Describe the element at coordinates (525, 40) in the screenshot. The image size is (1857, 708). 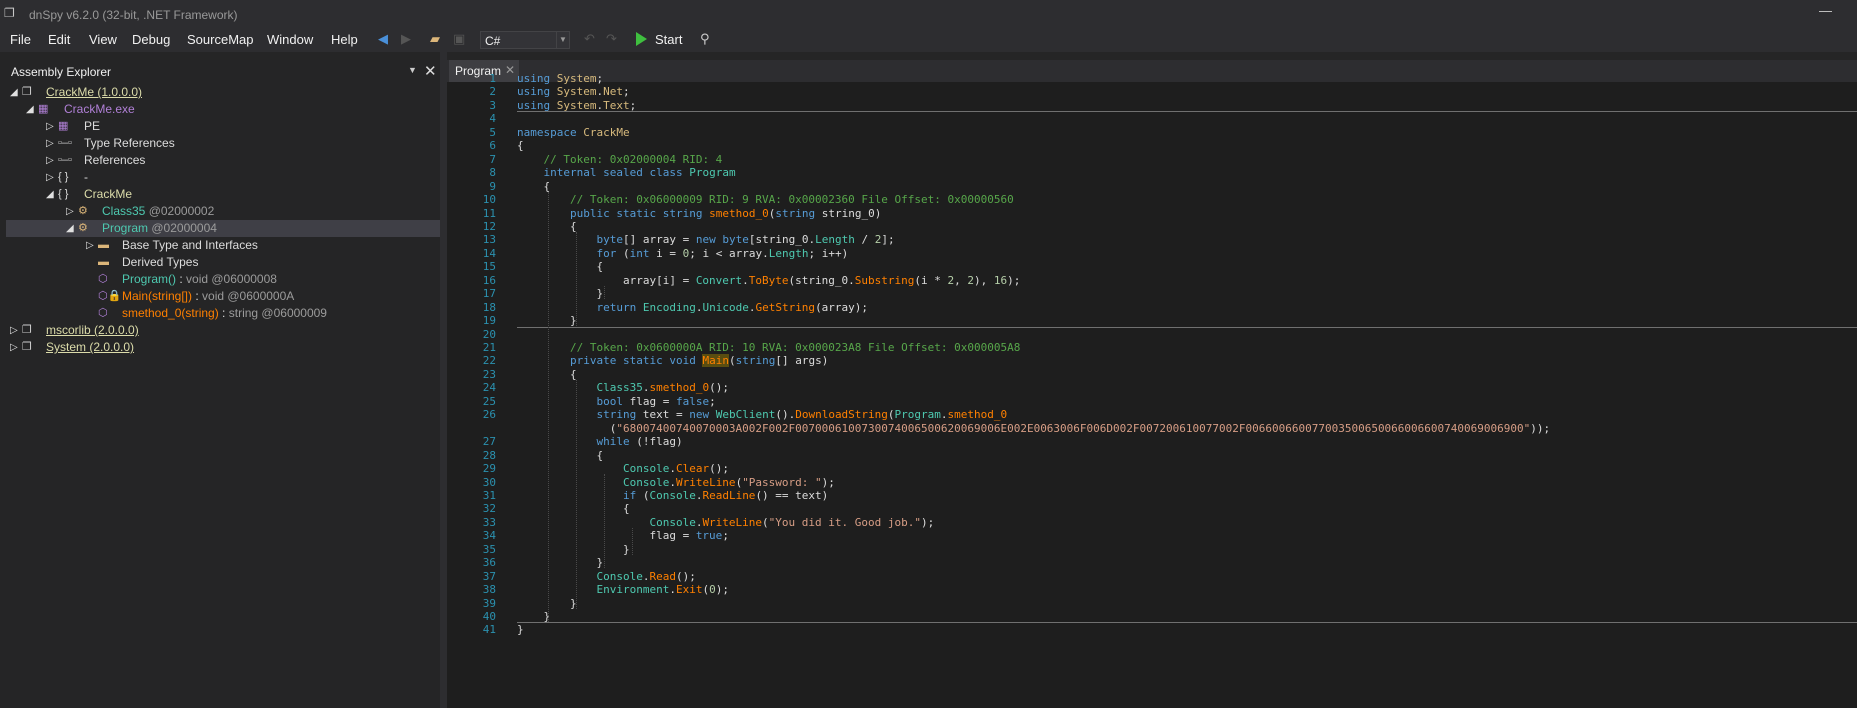
I see `language-select: C# ▼` at that location.